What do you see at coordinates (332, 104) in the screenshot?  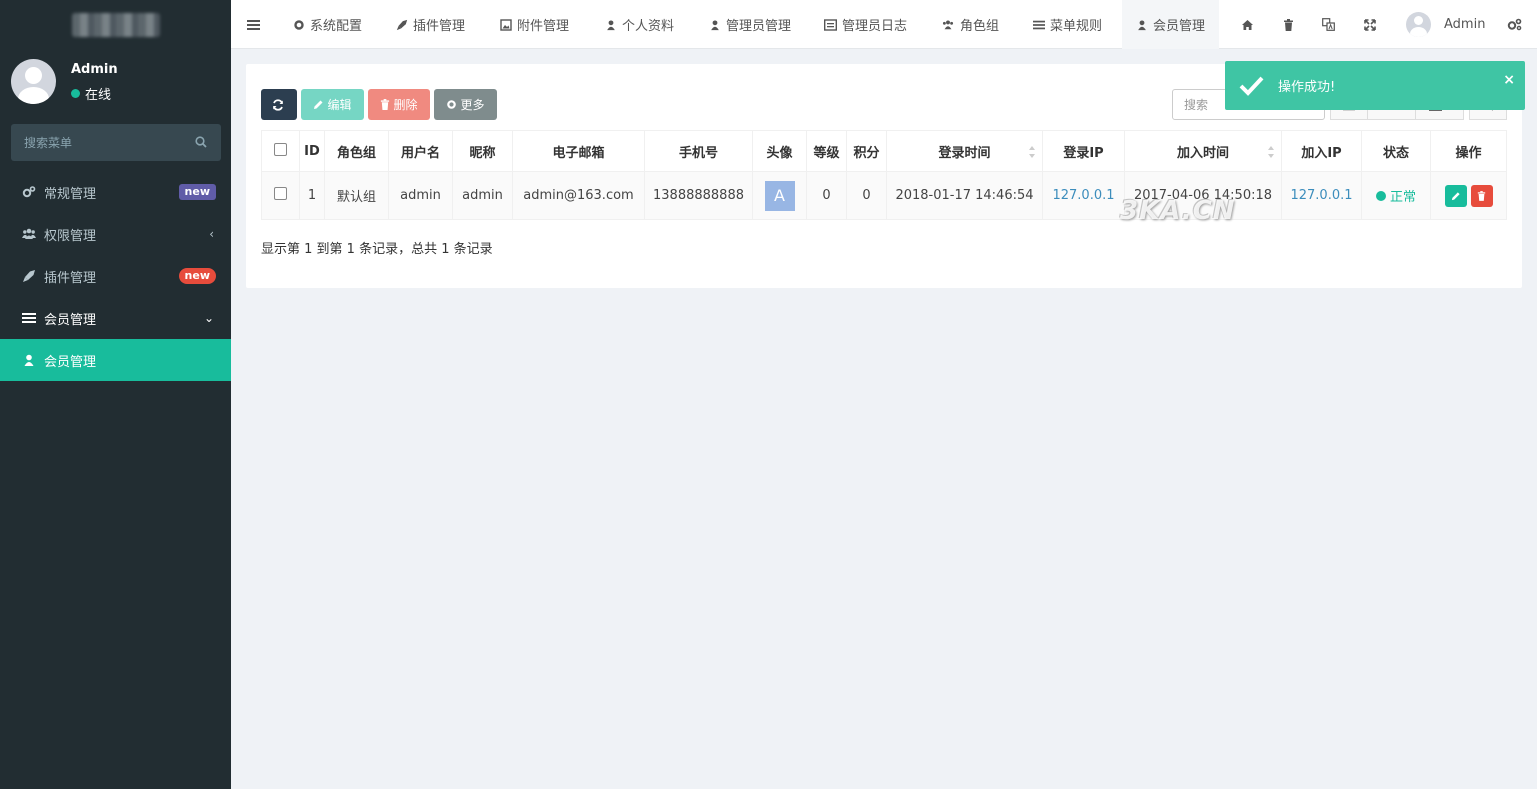 I see `edit-button: 编辑` at bounding box center [332, 104].